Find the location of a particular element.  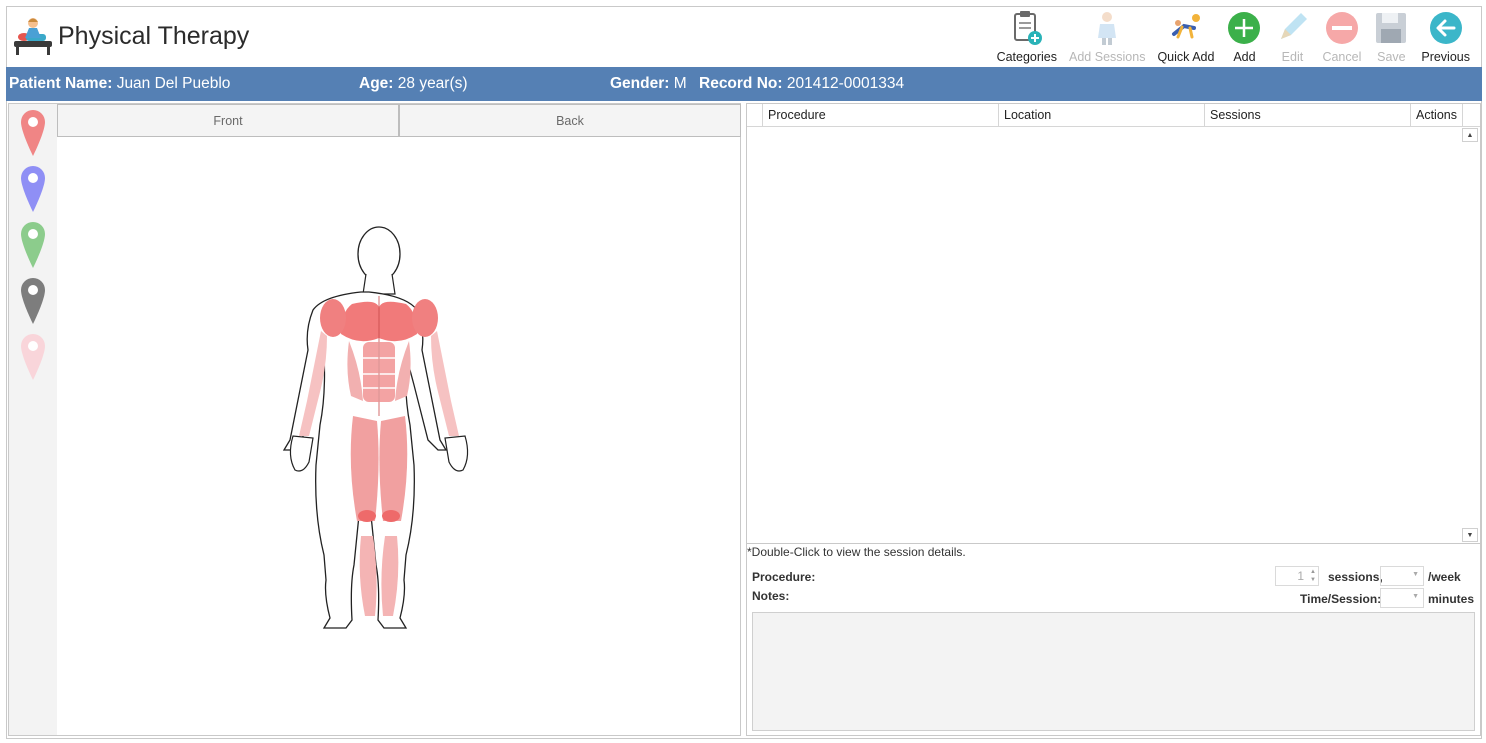

patient-age: Age: 28 year(s) is located at coordinates (413, 84).